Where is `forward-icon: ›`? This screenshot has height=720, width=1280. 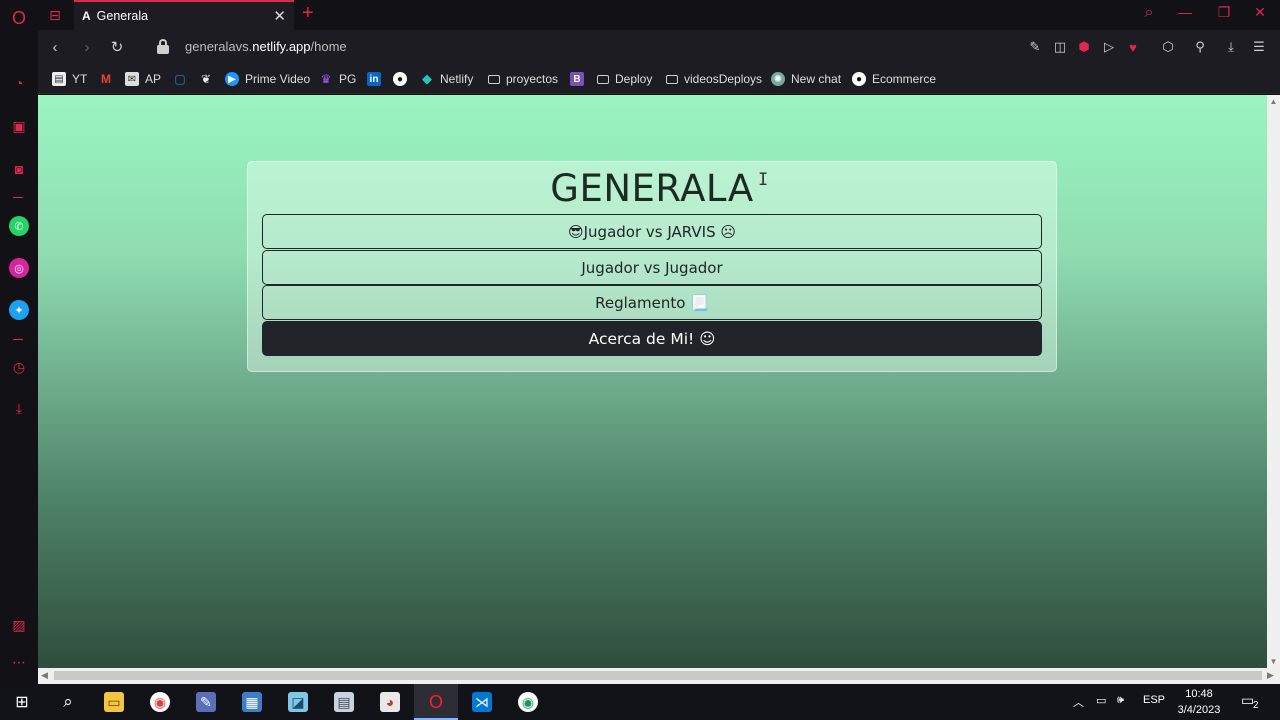
forward-icon: › is located at coordinates (87, 47).